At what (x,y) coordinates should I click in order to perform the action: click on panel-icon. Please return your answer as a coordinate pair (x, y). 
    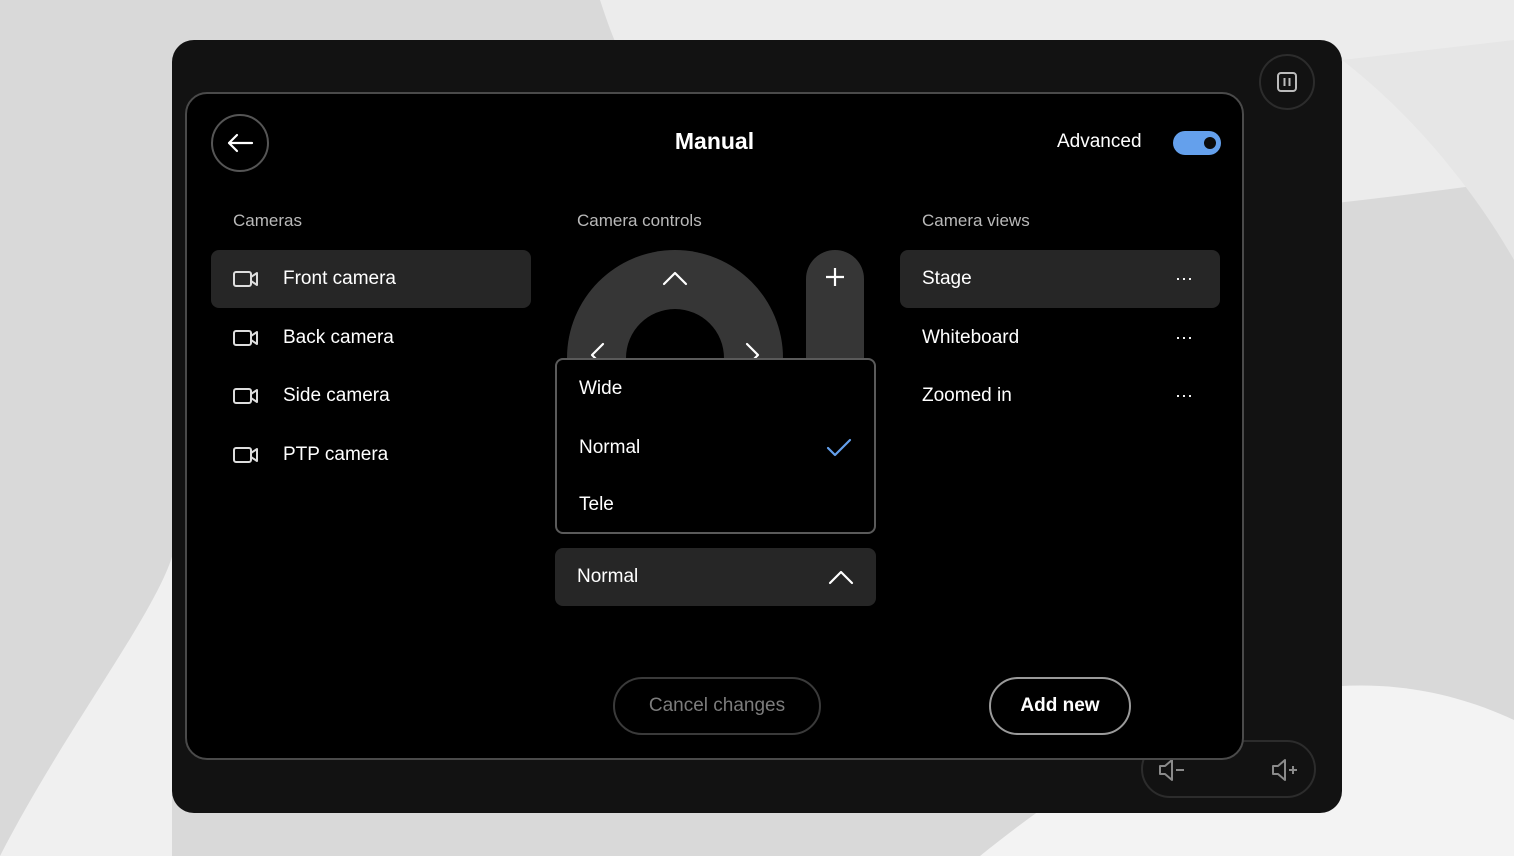
    Looking at the image, I should click on (1287, 82).